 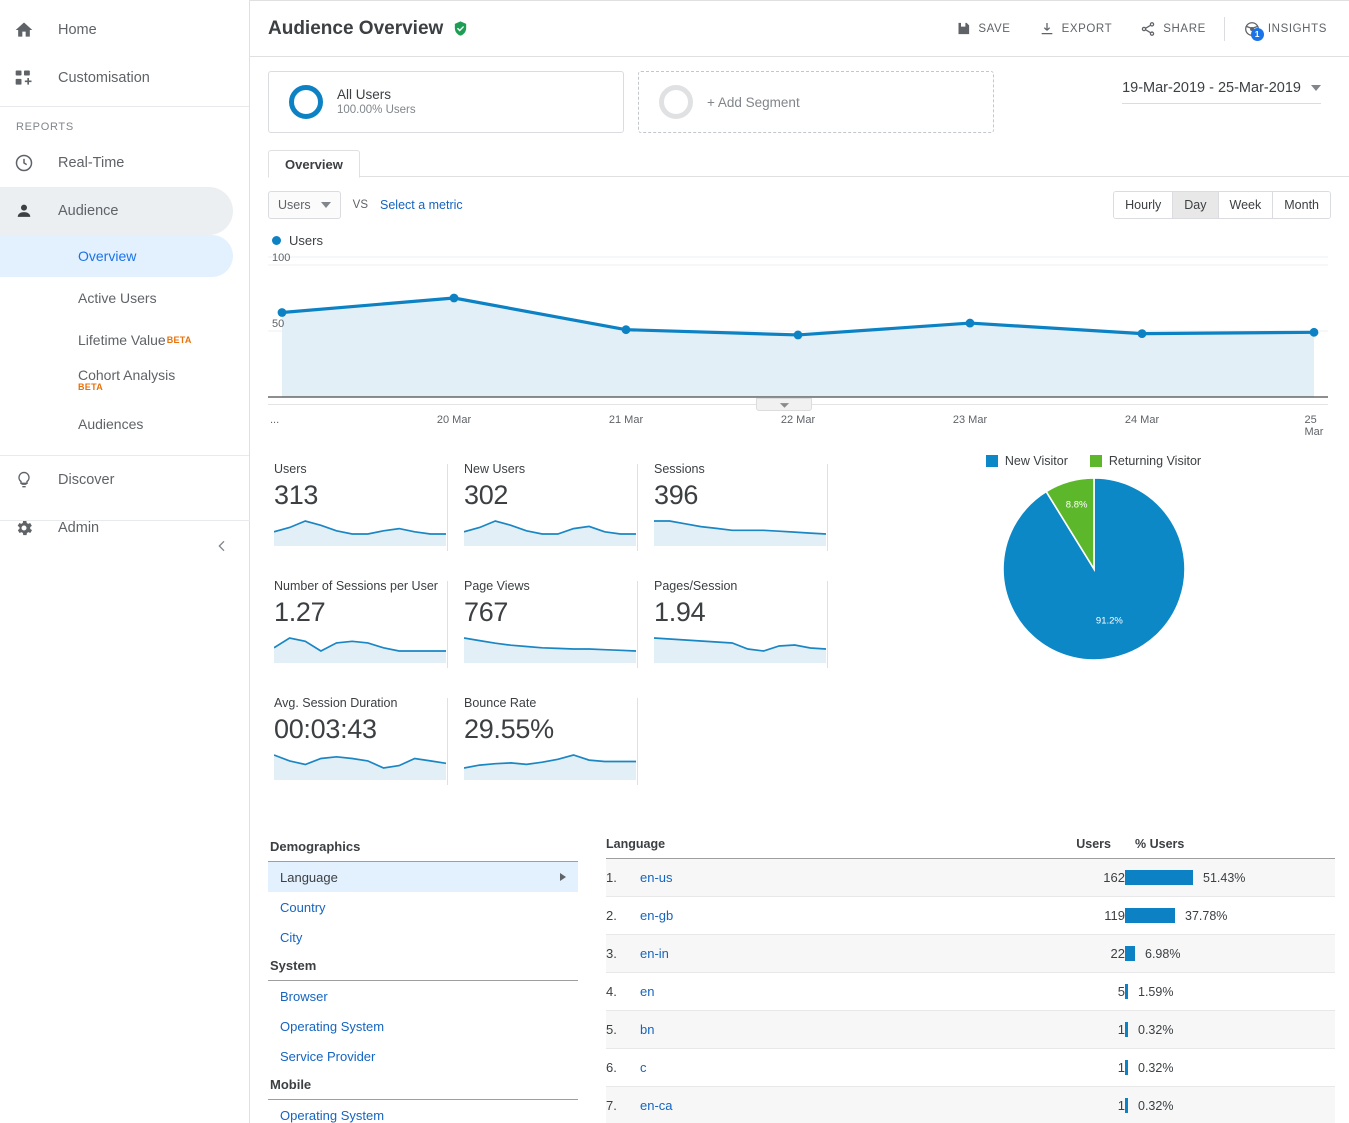 I want to click on table-row: 3. en-in 22 6.98%, so click(x=970, y=953).